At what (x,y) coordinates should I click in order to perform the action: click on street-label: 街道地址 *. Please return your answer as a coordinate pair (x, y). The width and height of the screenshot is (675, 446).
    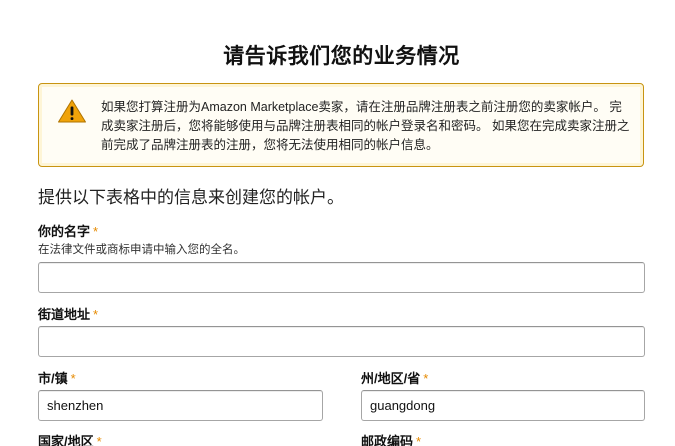
    Looking at the image, I should click on (68, 313).